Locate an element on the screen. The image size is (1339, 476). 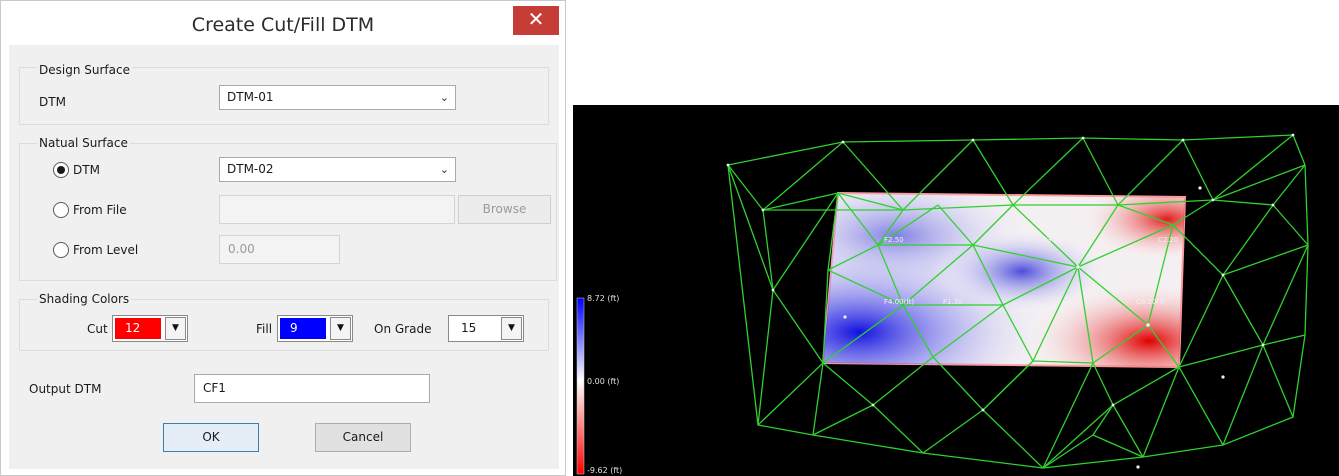
radio-dtm-label: DTM is located at coordinates (86, 170).